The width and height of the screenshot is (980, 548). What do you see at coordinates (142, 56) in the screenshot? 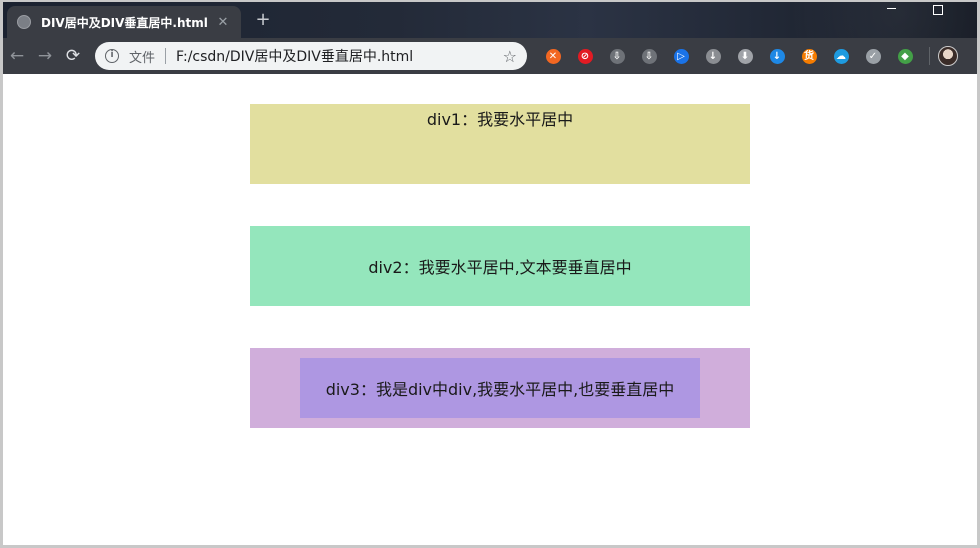
I see `security-label: 文件` at bounding box center [142, 56].